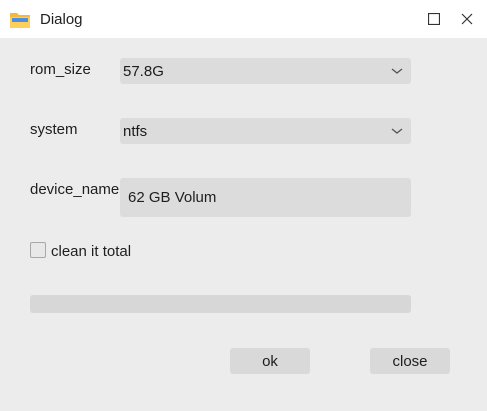 The image size is (487, 411). I want to click on rom-size-select: 57.8G, so click(265, 71).